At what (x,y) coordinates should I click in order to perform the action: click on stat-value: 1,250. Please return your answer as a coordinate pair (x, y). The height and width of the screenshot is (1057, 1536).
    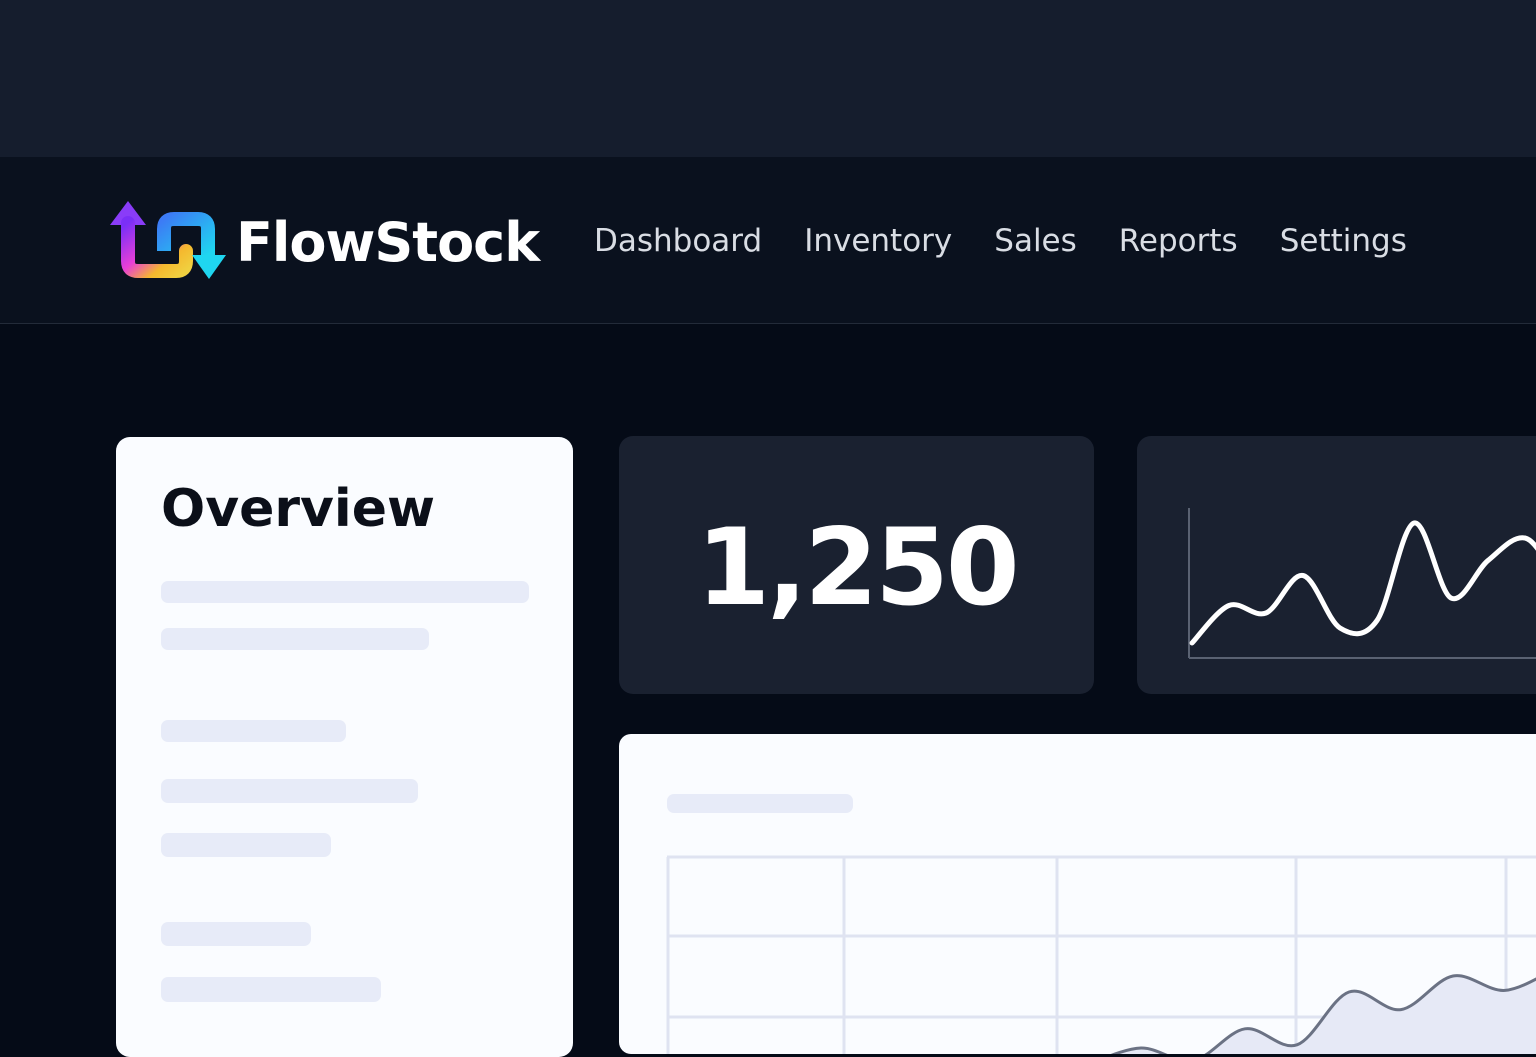
    Looking at the image, I should click on (857, 567).